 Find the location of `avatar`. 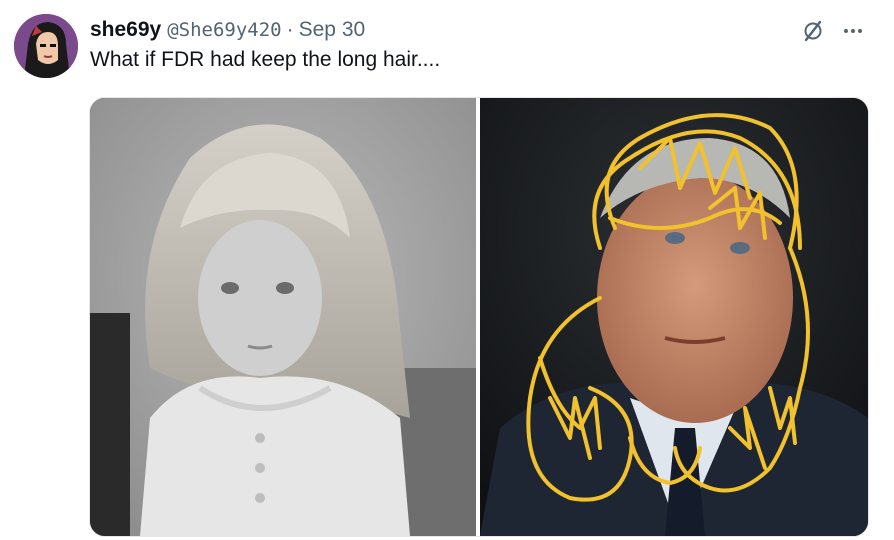

avatar is located at coordinates (46, 46).